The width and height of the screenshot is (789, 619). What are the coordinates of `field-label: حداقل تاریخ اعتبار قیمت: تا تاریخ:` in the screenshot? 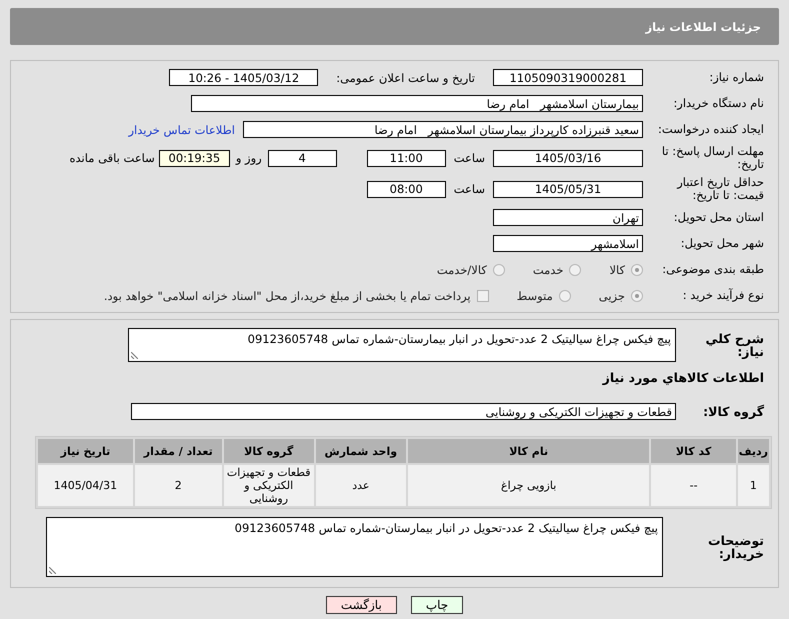 It's located at (720, 189).